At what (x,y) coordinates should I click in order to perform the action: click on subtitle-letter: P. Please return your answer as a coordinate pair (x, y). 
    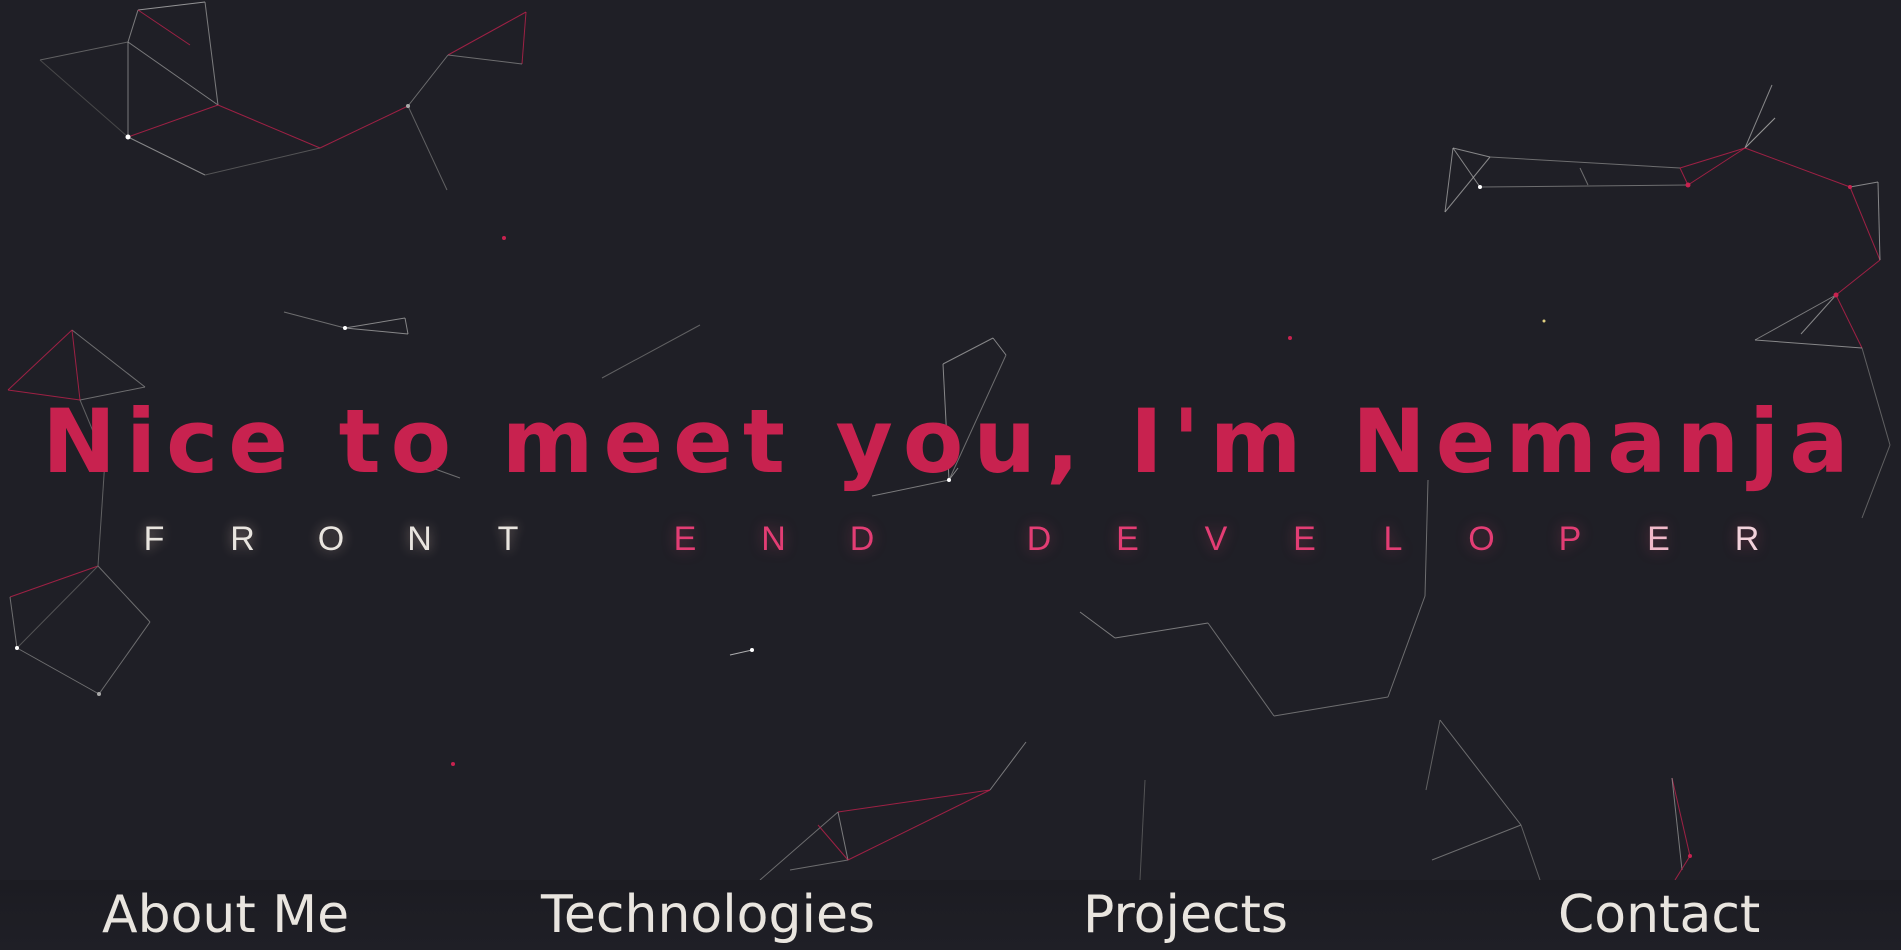
    Looking at the image, I should click on (1570, 539).